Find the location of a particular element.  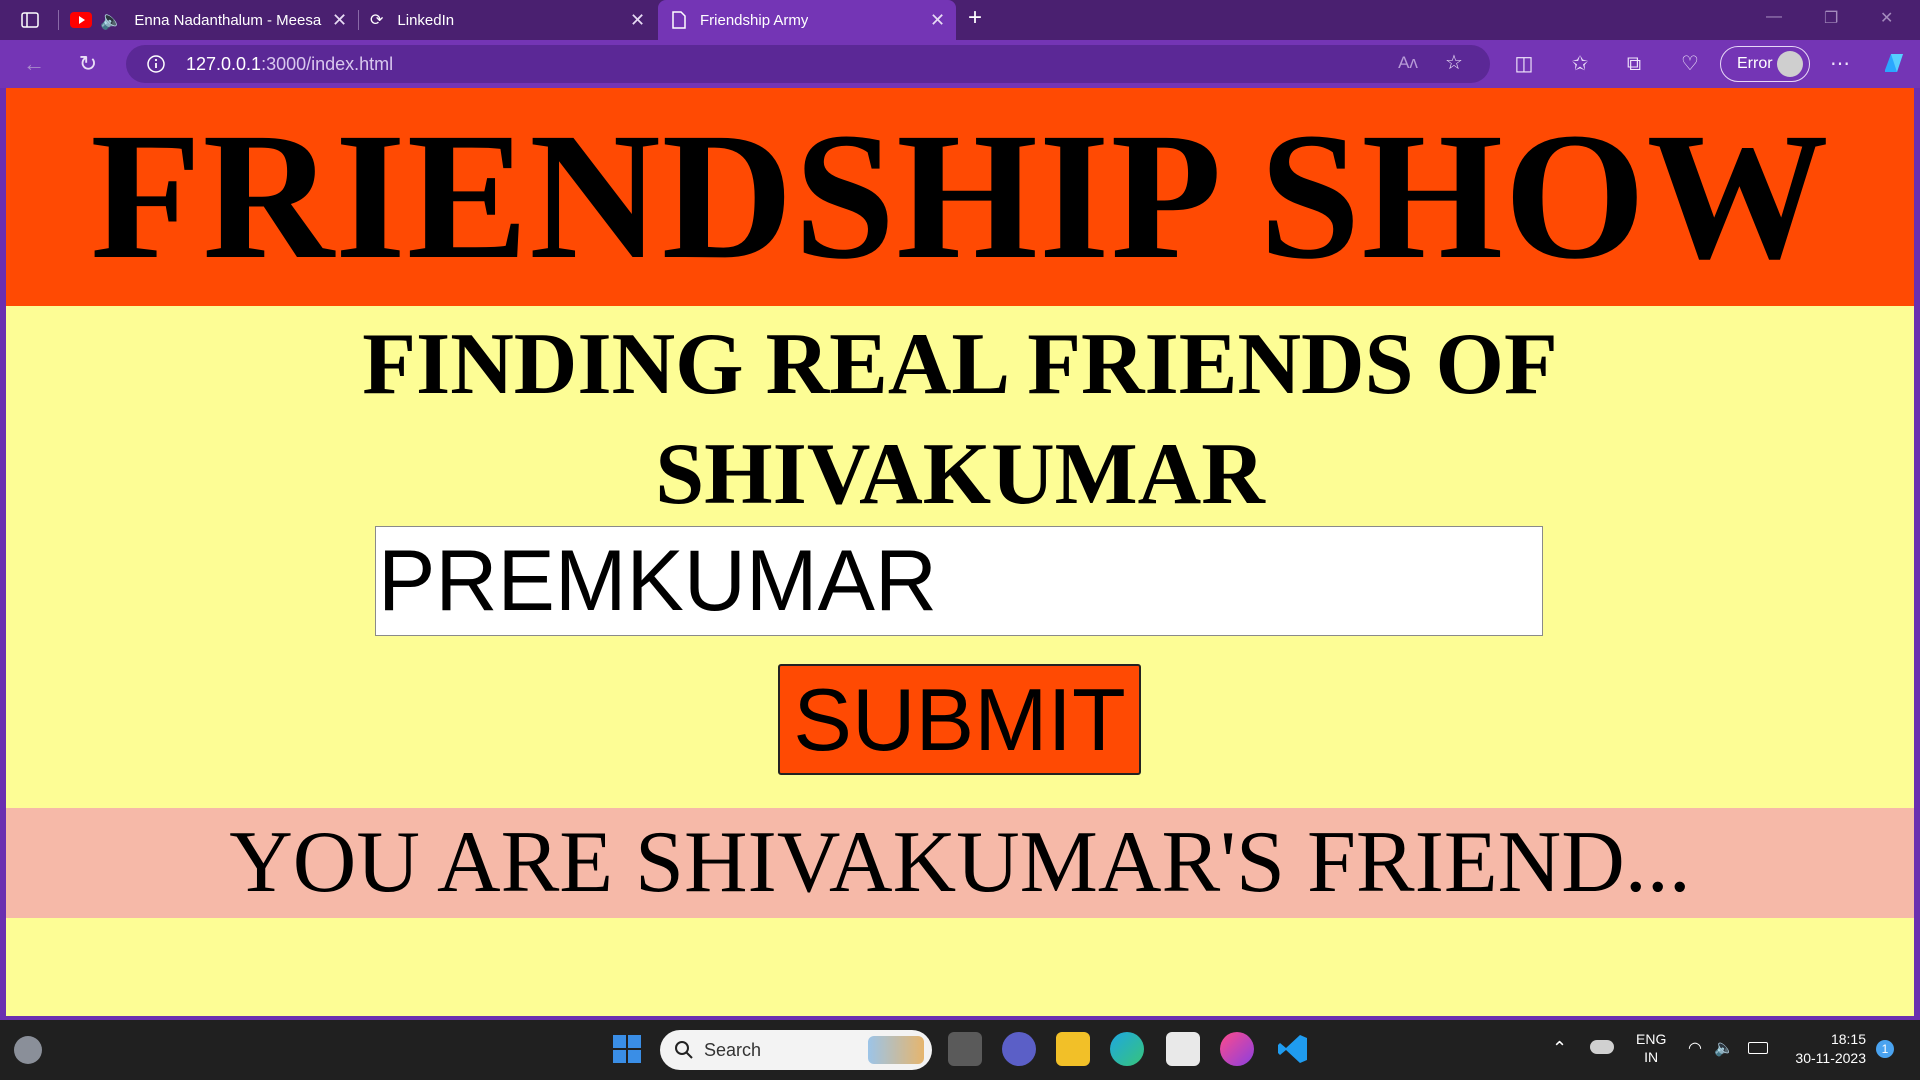

start-icon is located at coordinates (627, 1049).